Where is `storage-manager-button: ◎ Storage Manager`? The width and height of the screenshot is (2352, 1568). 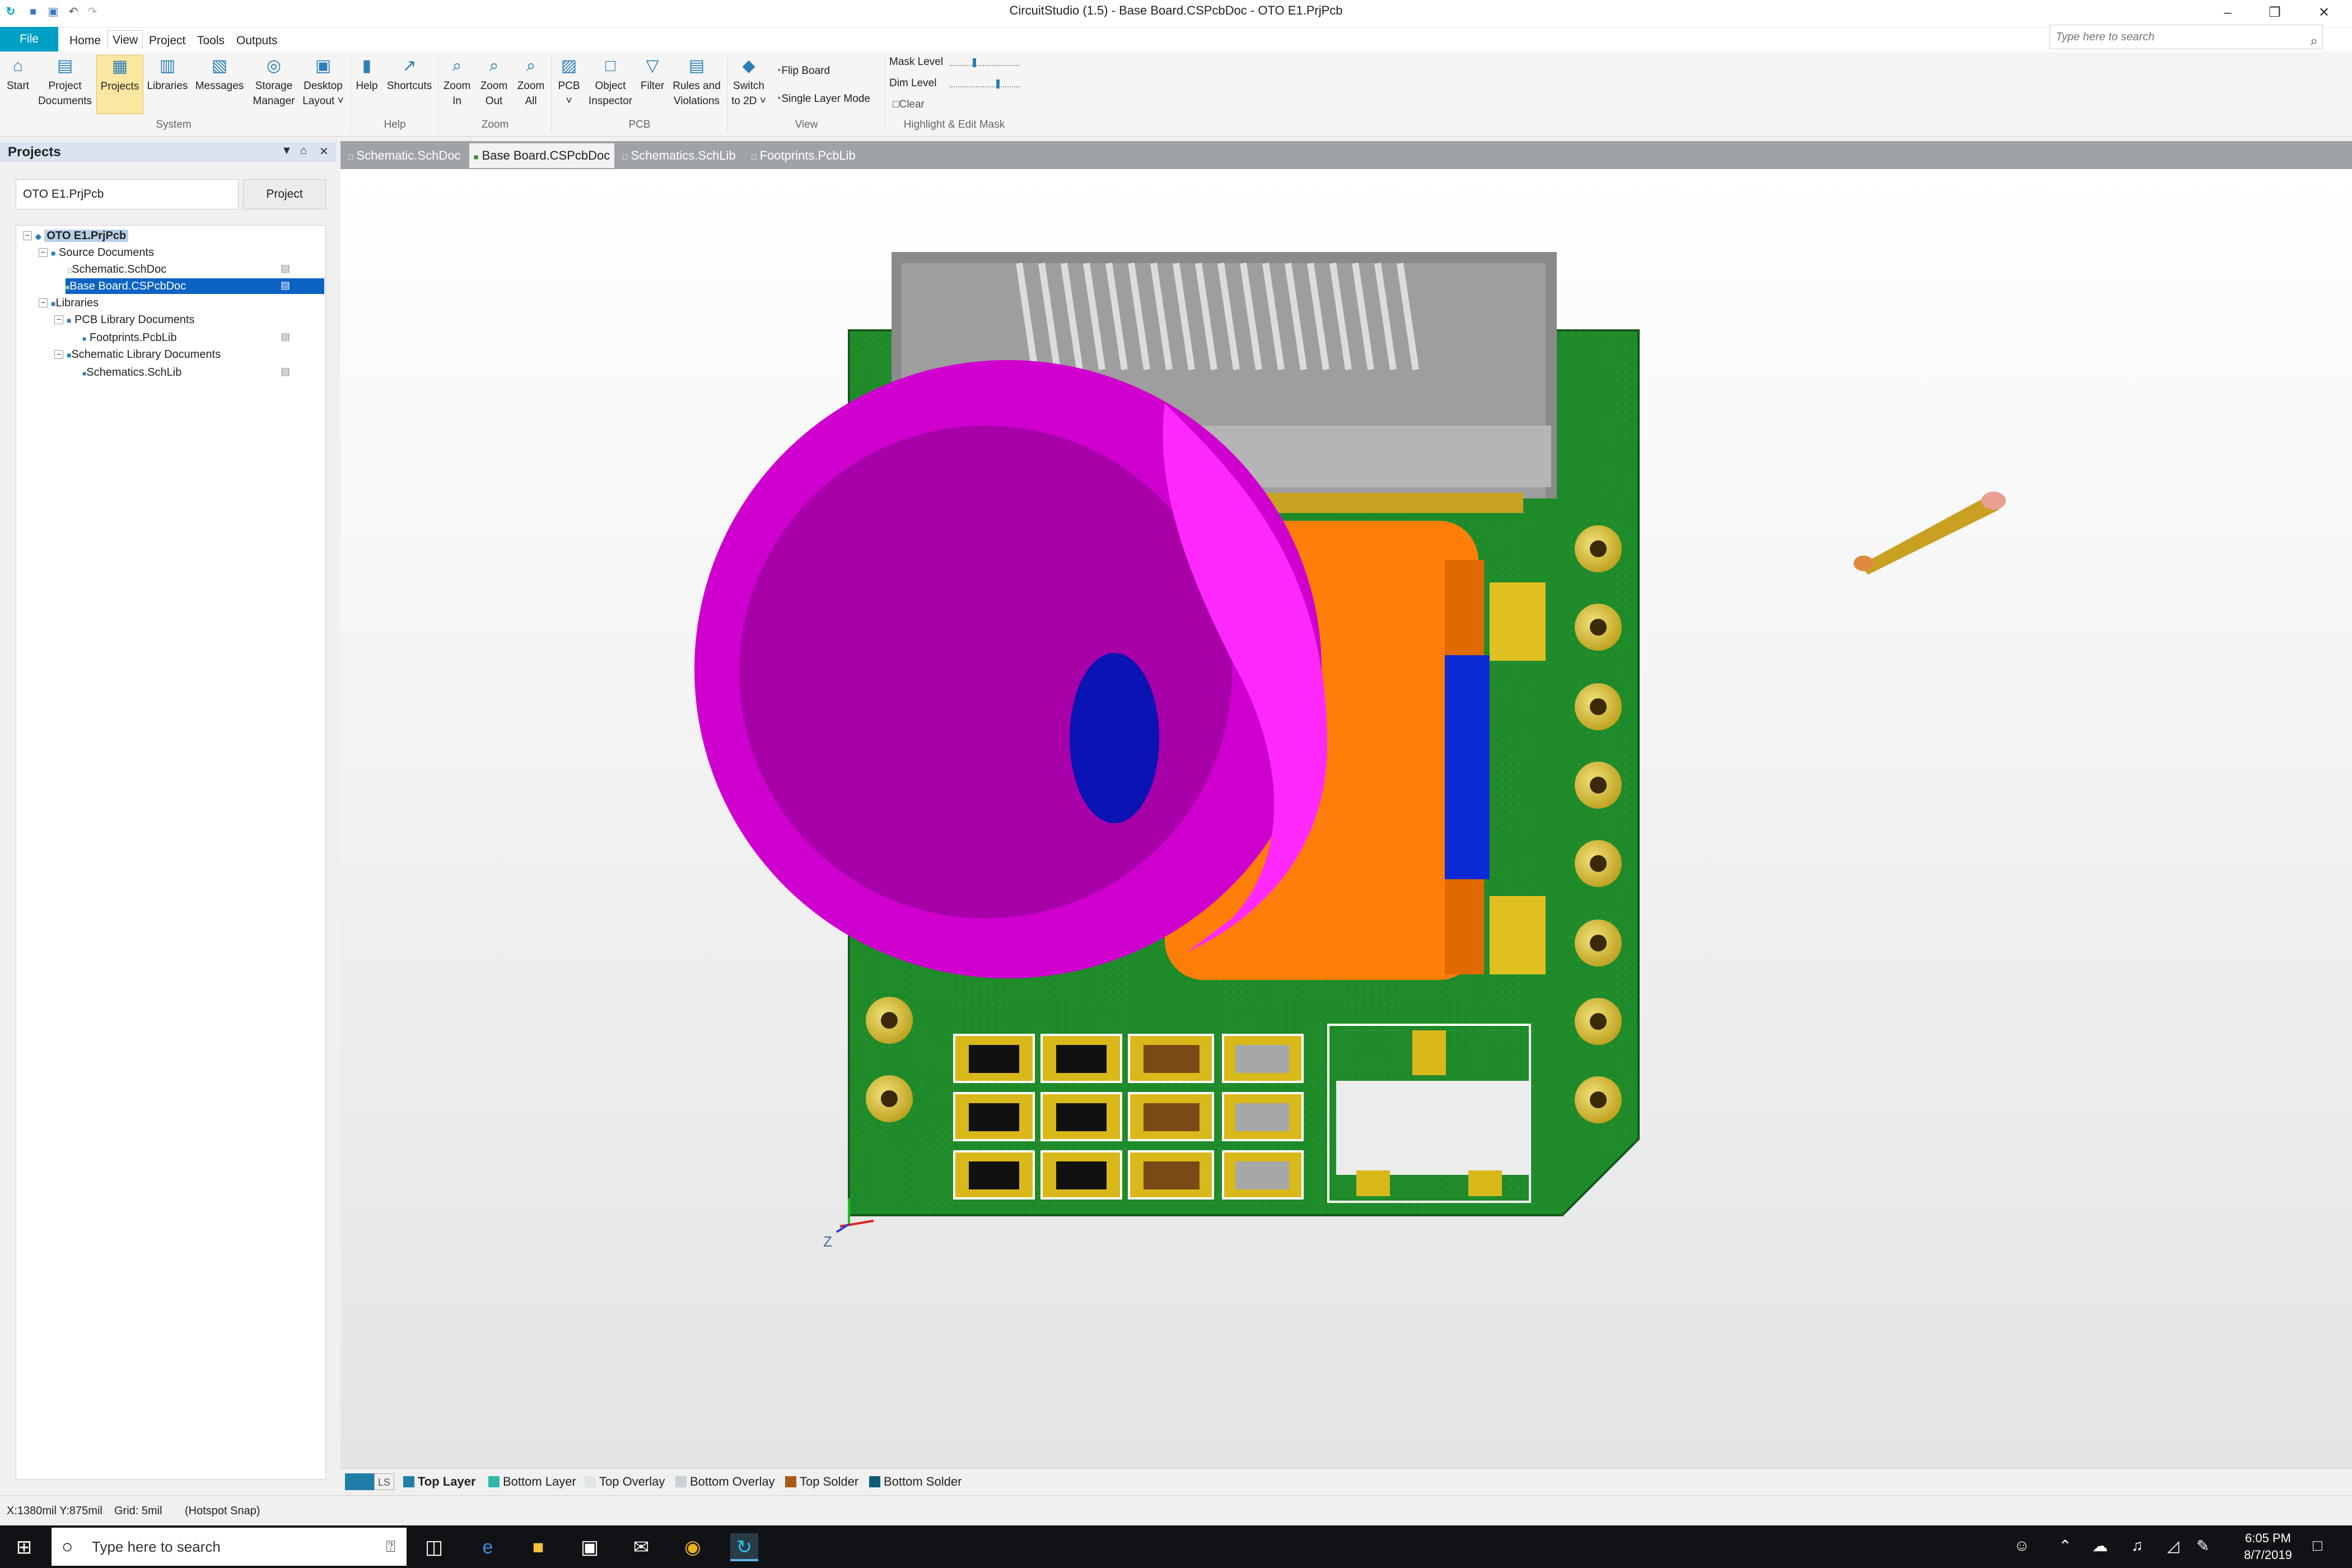
storage-manager-button: ◎ Storage Manager is located at coordinates (274, 82).